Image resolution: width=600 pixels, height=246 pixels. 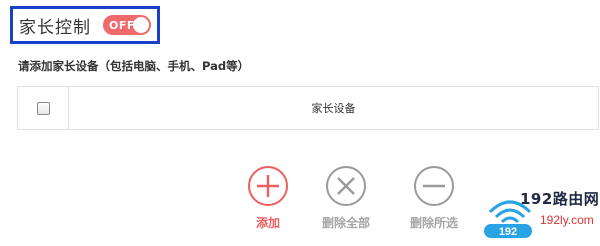 I want to click on select-all-checkbox, so click(x=43, y=108).